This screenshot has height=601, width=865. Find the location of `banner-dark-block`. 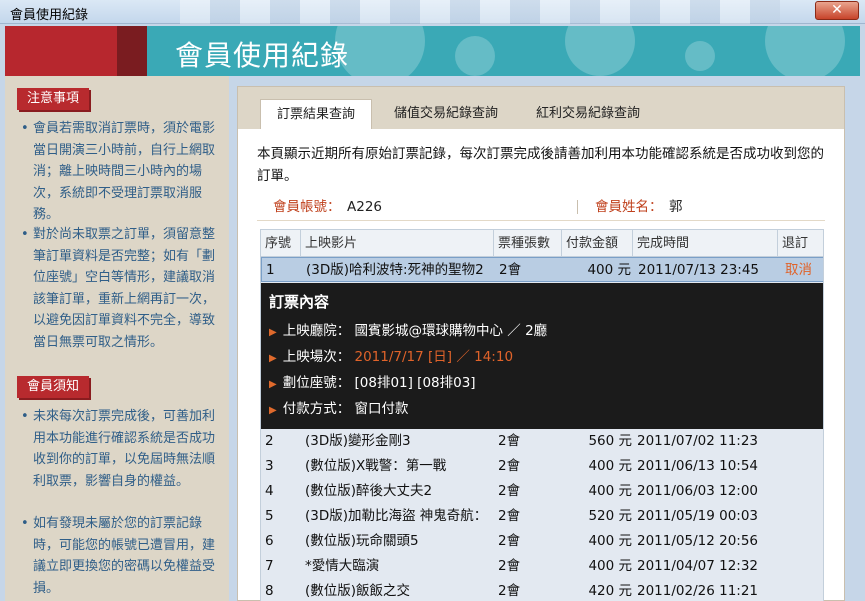

banner-dark-block is located at coordinates (132, 51).